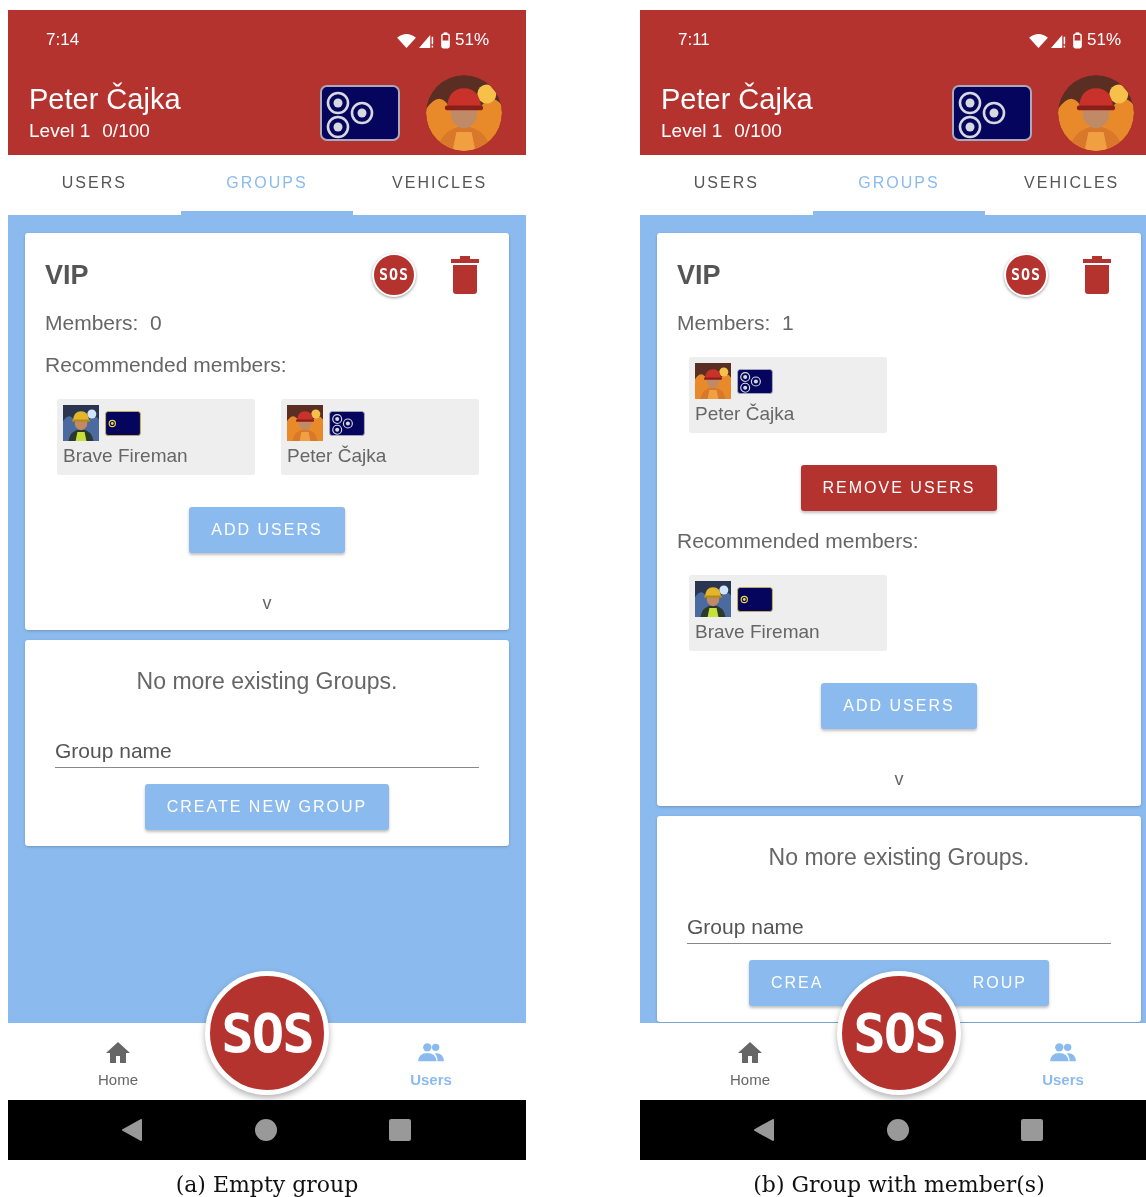 The height and width of the screenshot is (1197, 1146). Describe the element at coordinates (899, 488) in the screenshot. I see `remove-users-button: REMOVE USERS` at that location.